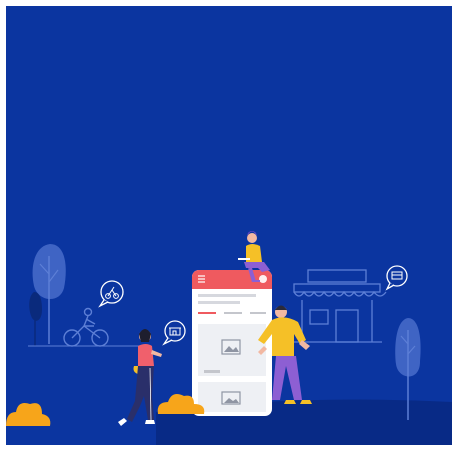 The image size is (458, 451). I want to click on profile-icon, so click(263, 279).